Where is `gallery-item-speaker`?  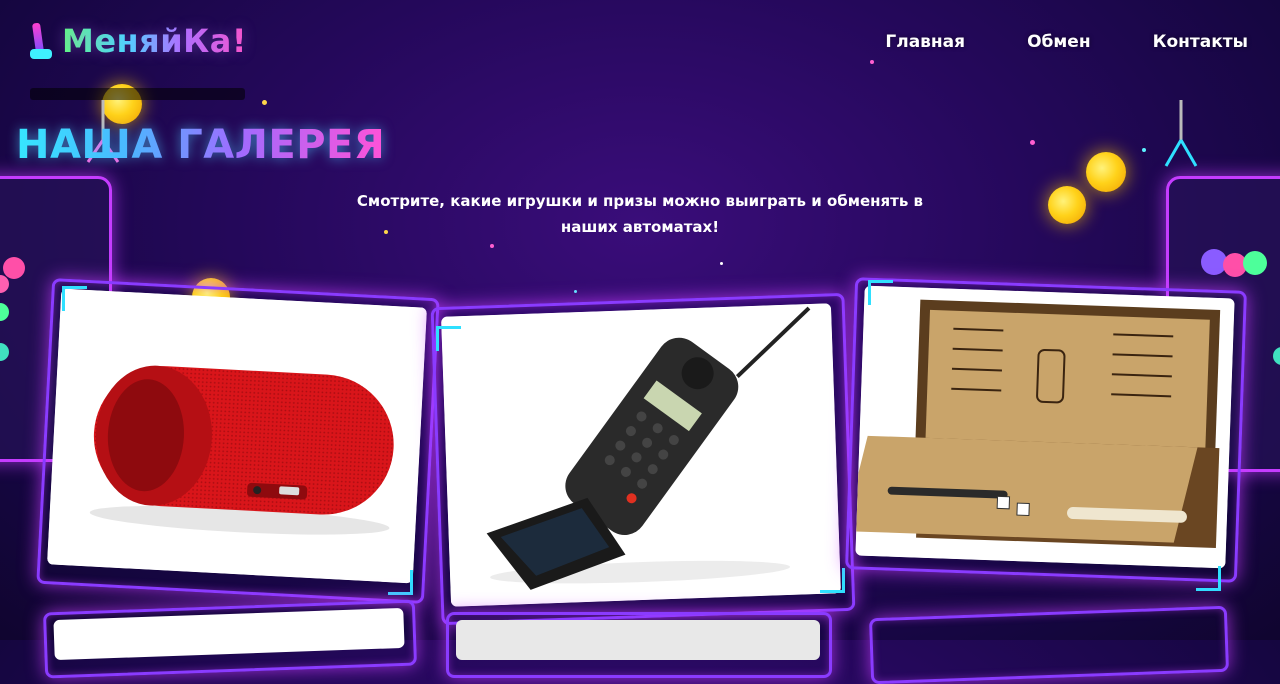
gallery-item-speaker is located at coordinates (237, 436).